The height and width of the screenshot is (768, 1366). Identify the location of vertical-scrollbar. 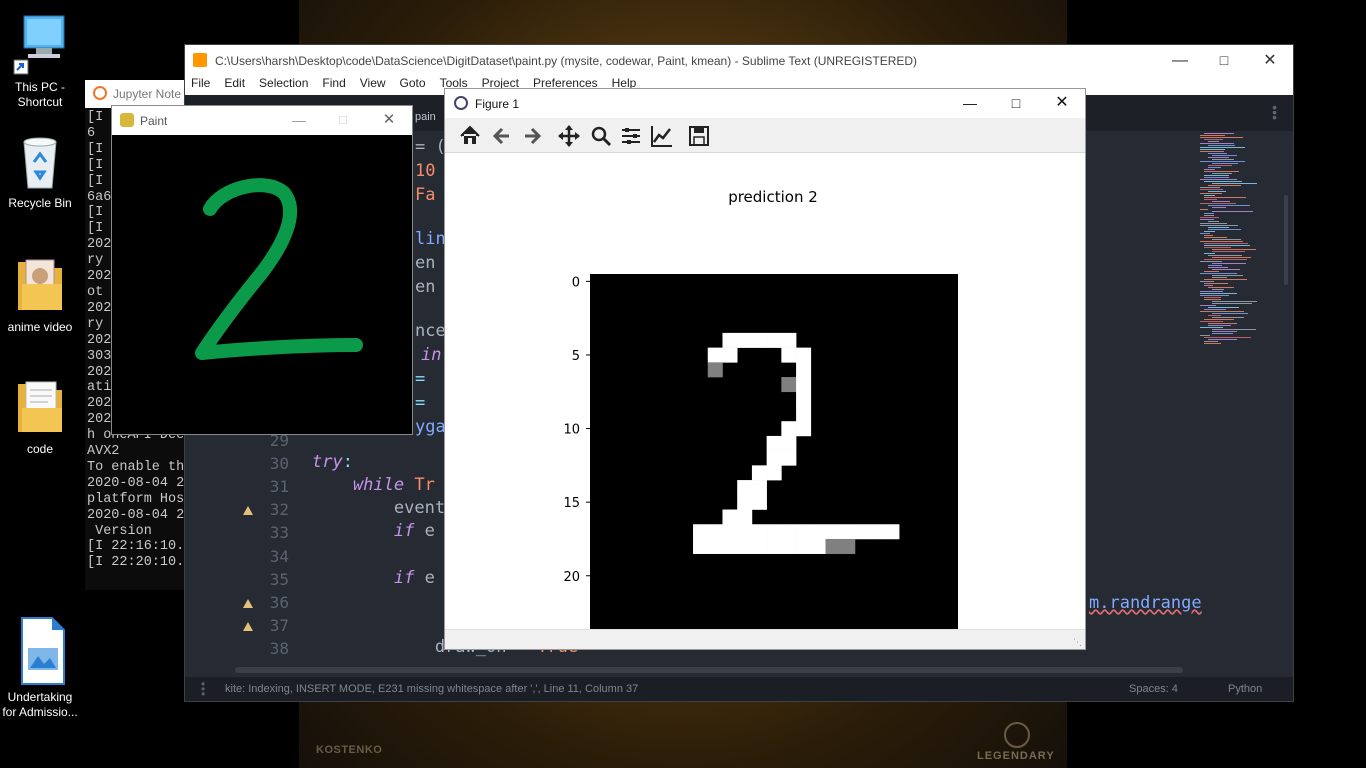
(1286, 240).